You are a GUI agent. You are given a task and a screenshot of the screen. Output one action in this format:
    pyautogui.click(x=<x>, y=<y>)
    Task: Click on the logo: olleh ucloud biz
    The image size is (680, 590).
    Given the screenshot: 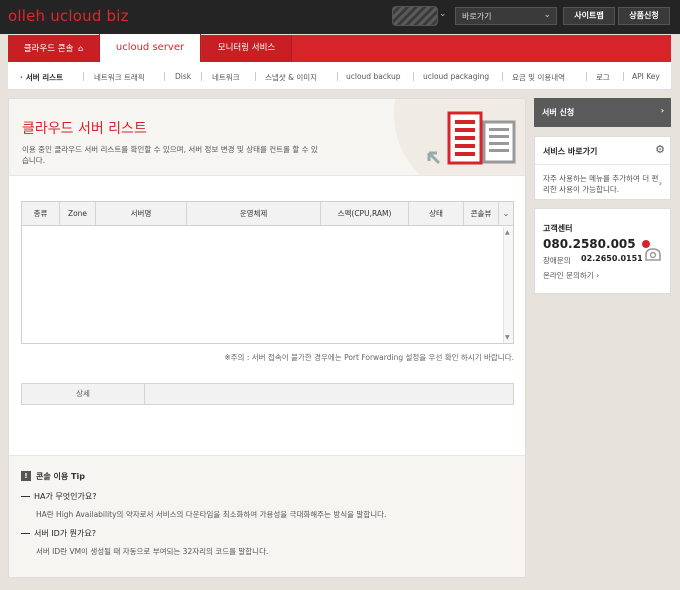 What is the action you would take?
    pyautogui.click(x=68, y=16)
    